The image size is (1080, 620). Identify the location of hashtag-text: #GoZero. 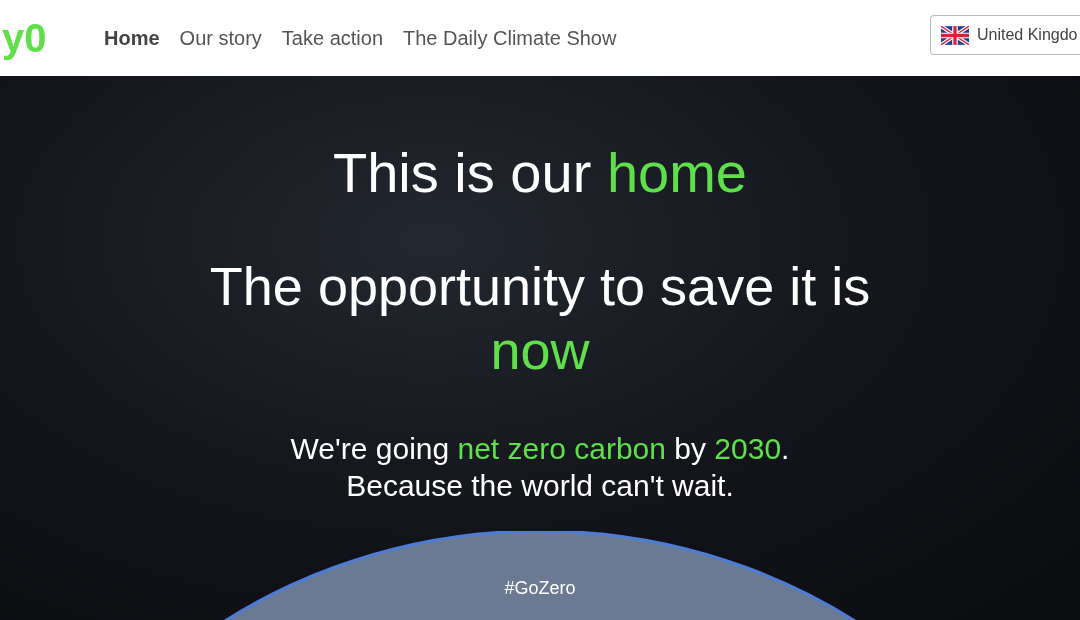
(540, 588).